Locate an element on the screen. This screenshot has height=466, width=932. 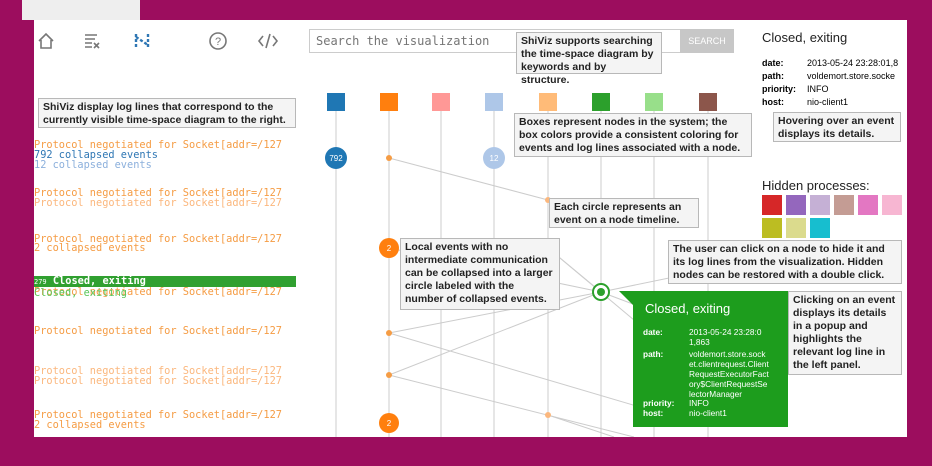
details-host-row: host: nio-client1 is located at coordinates (834, 102).